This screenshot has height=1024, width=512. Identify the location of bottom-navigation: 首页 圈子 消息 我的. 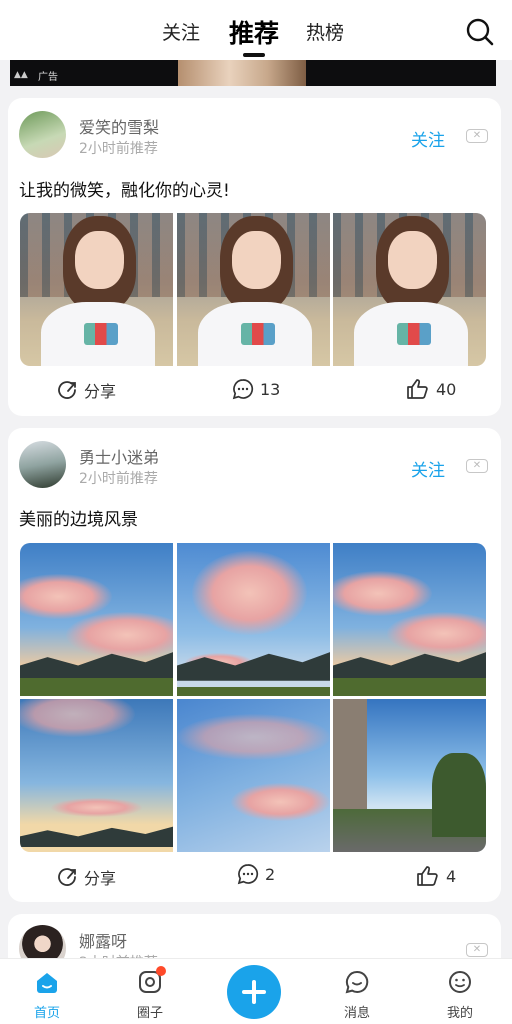
(256, 991).